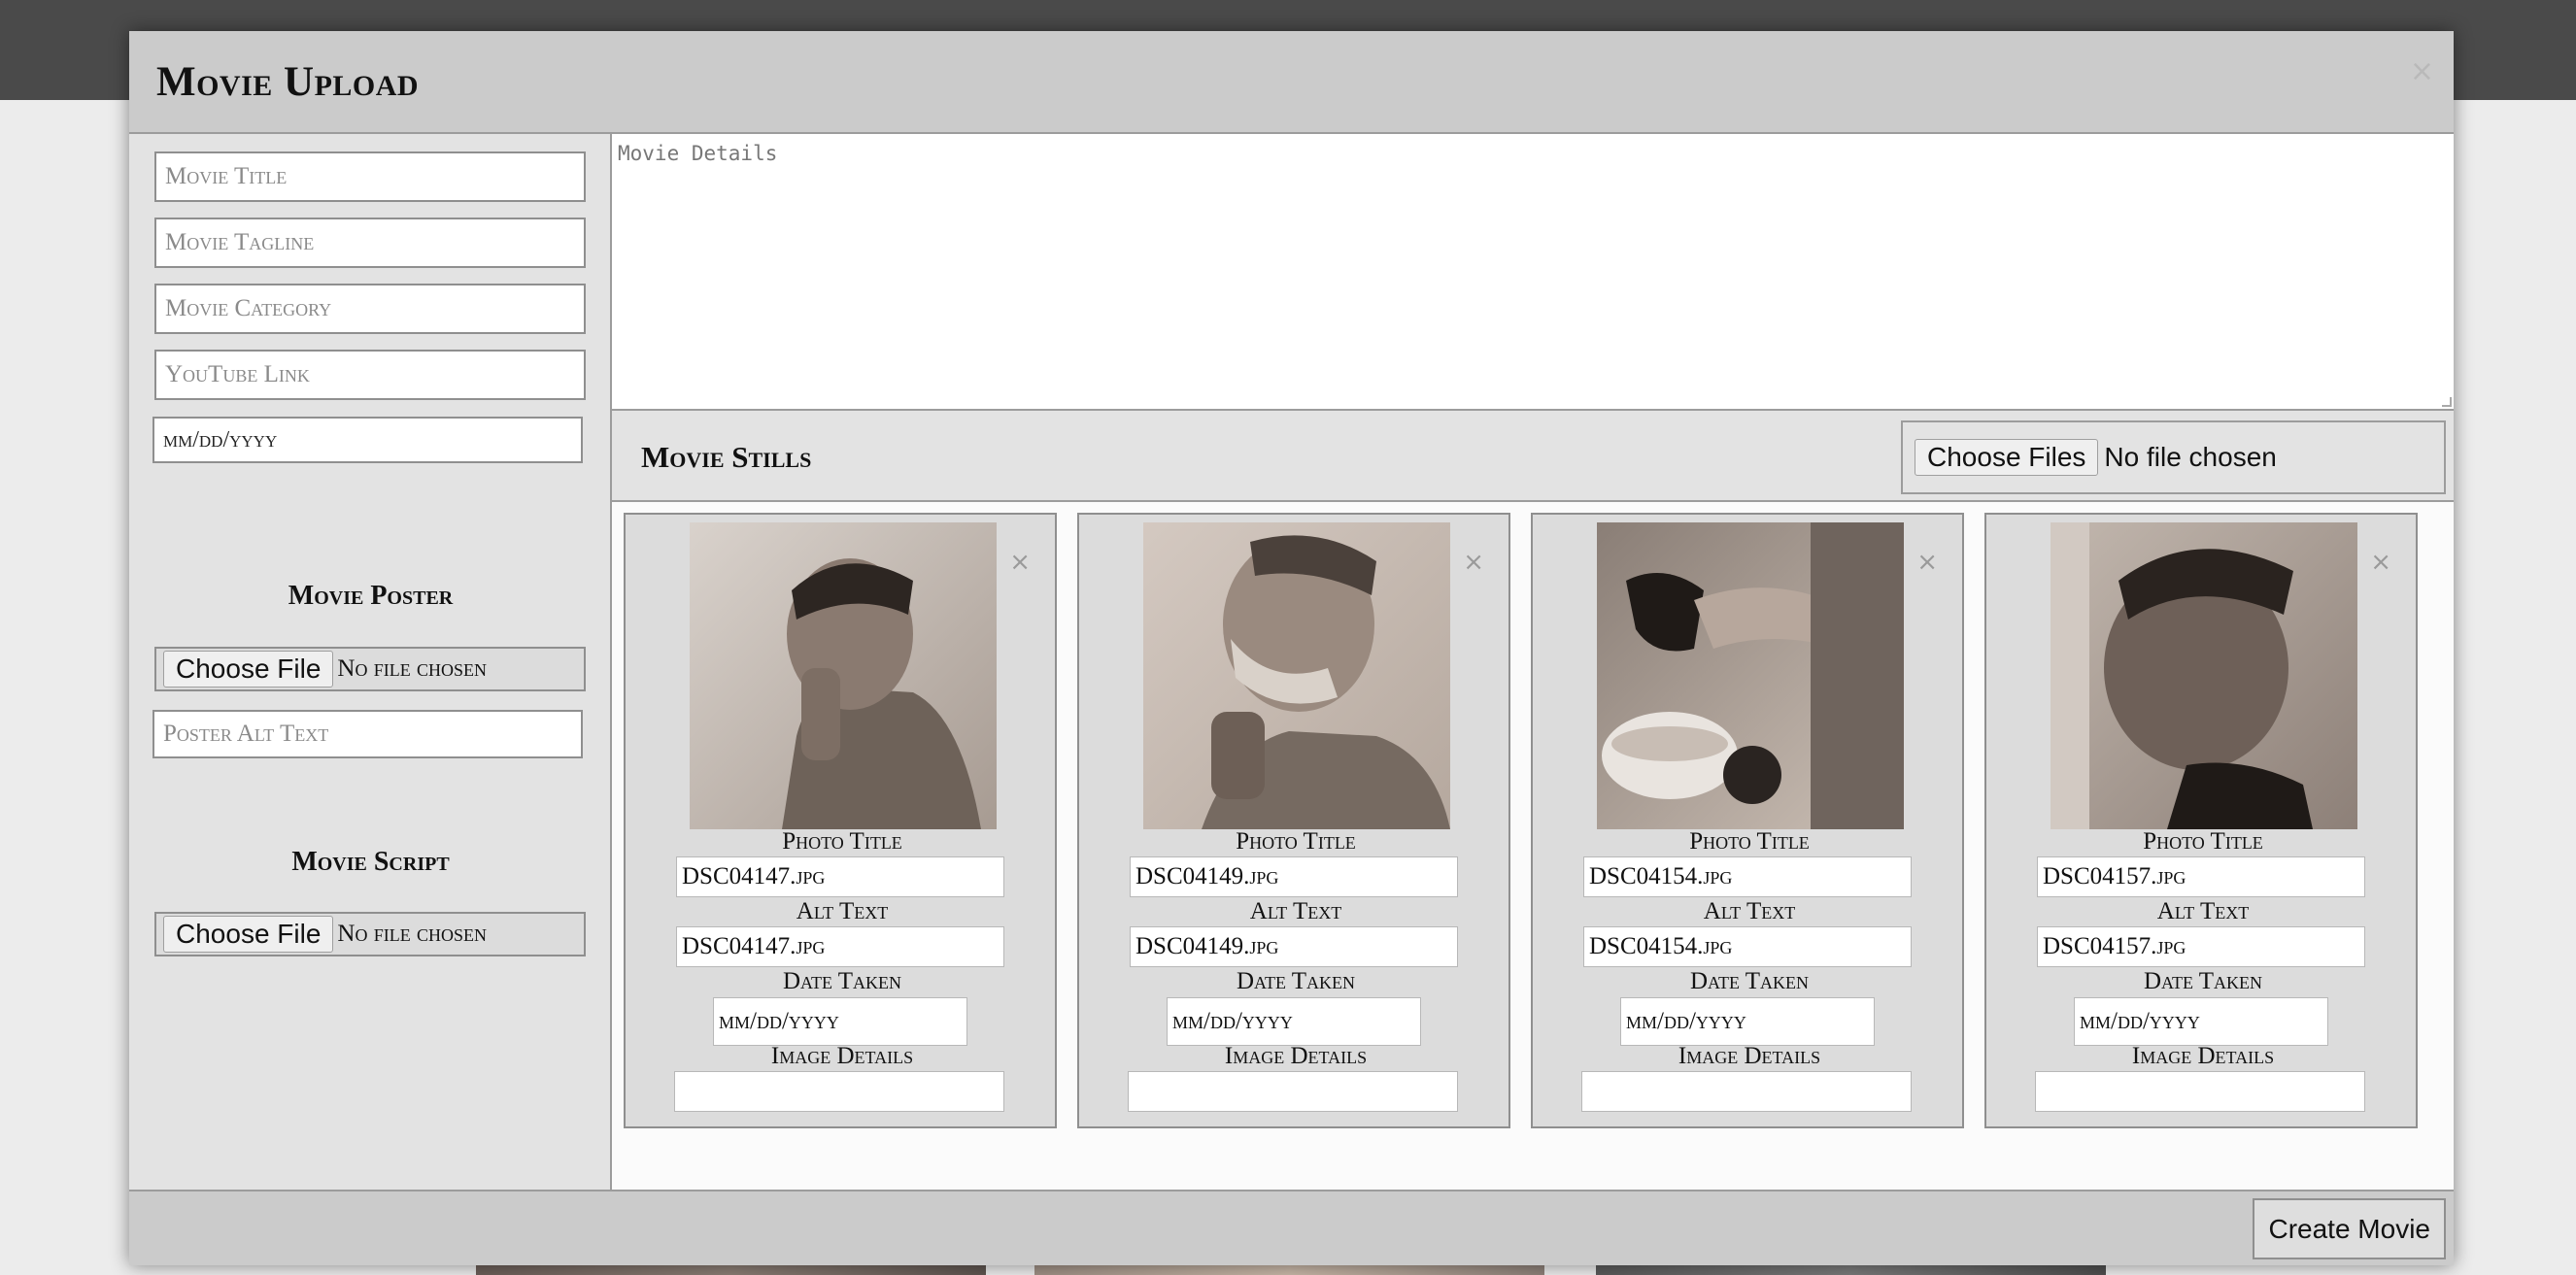 This screenshot has height=1275, width=2576. Describe the element at coordinates (698, 153) in the screenshot. I see `movie-details-placeholder: Movie Details` at that location.